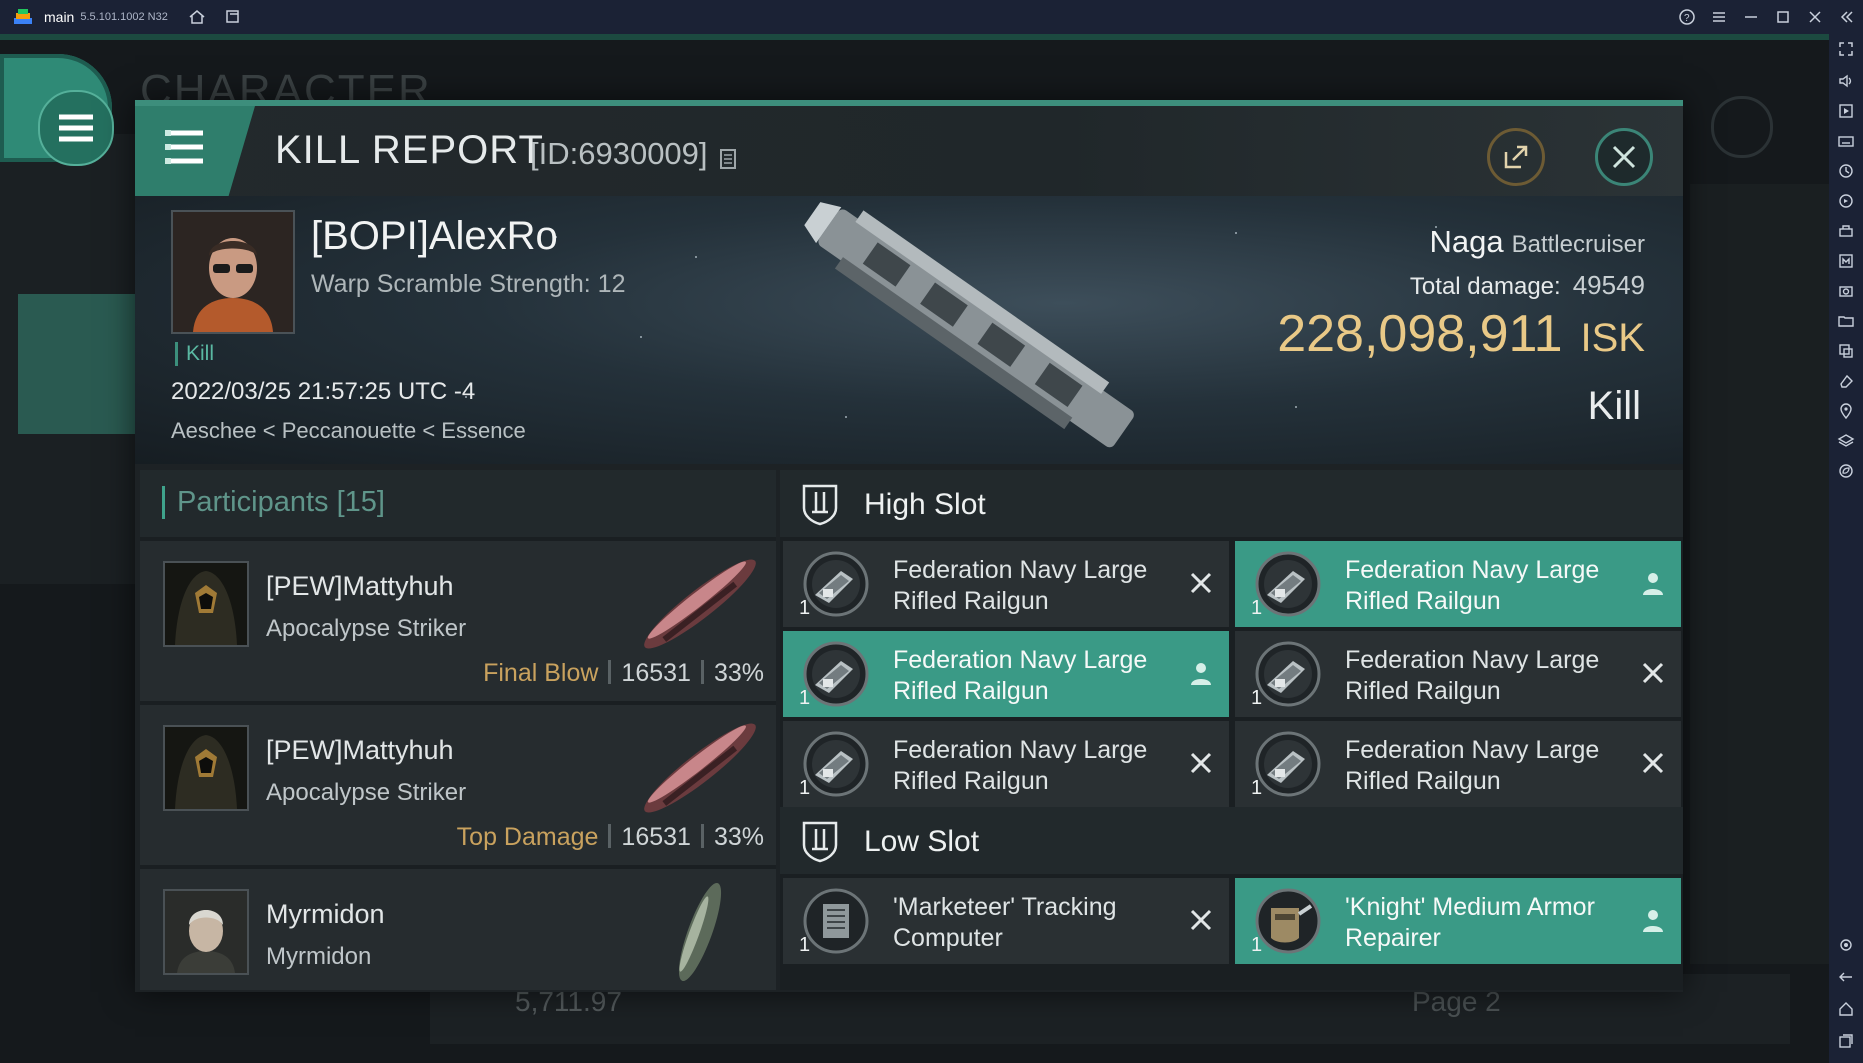 Image resolution: width=1863 pixels, height=1063 pixels. I want to click on kill-location: Aeschee < Peccanouette < Essence, so click(348, 431).